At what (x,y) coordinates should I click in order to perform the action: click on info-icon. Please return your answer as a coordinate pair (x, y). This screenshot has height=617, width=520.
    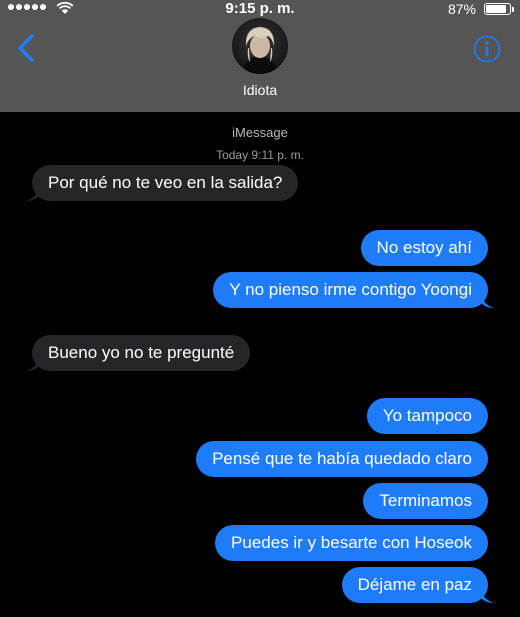
    Looking at the image, I should click on (487, 49).